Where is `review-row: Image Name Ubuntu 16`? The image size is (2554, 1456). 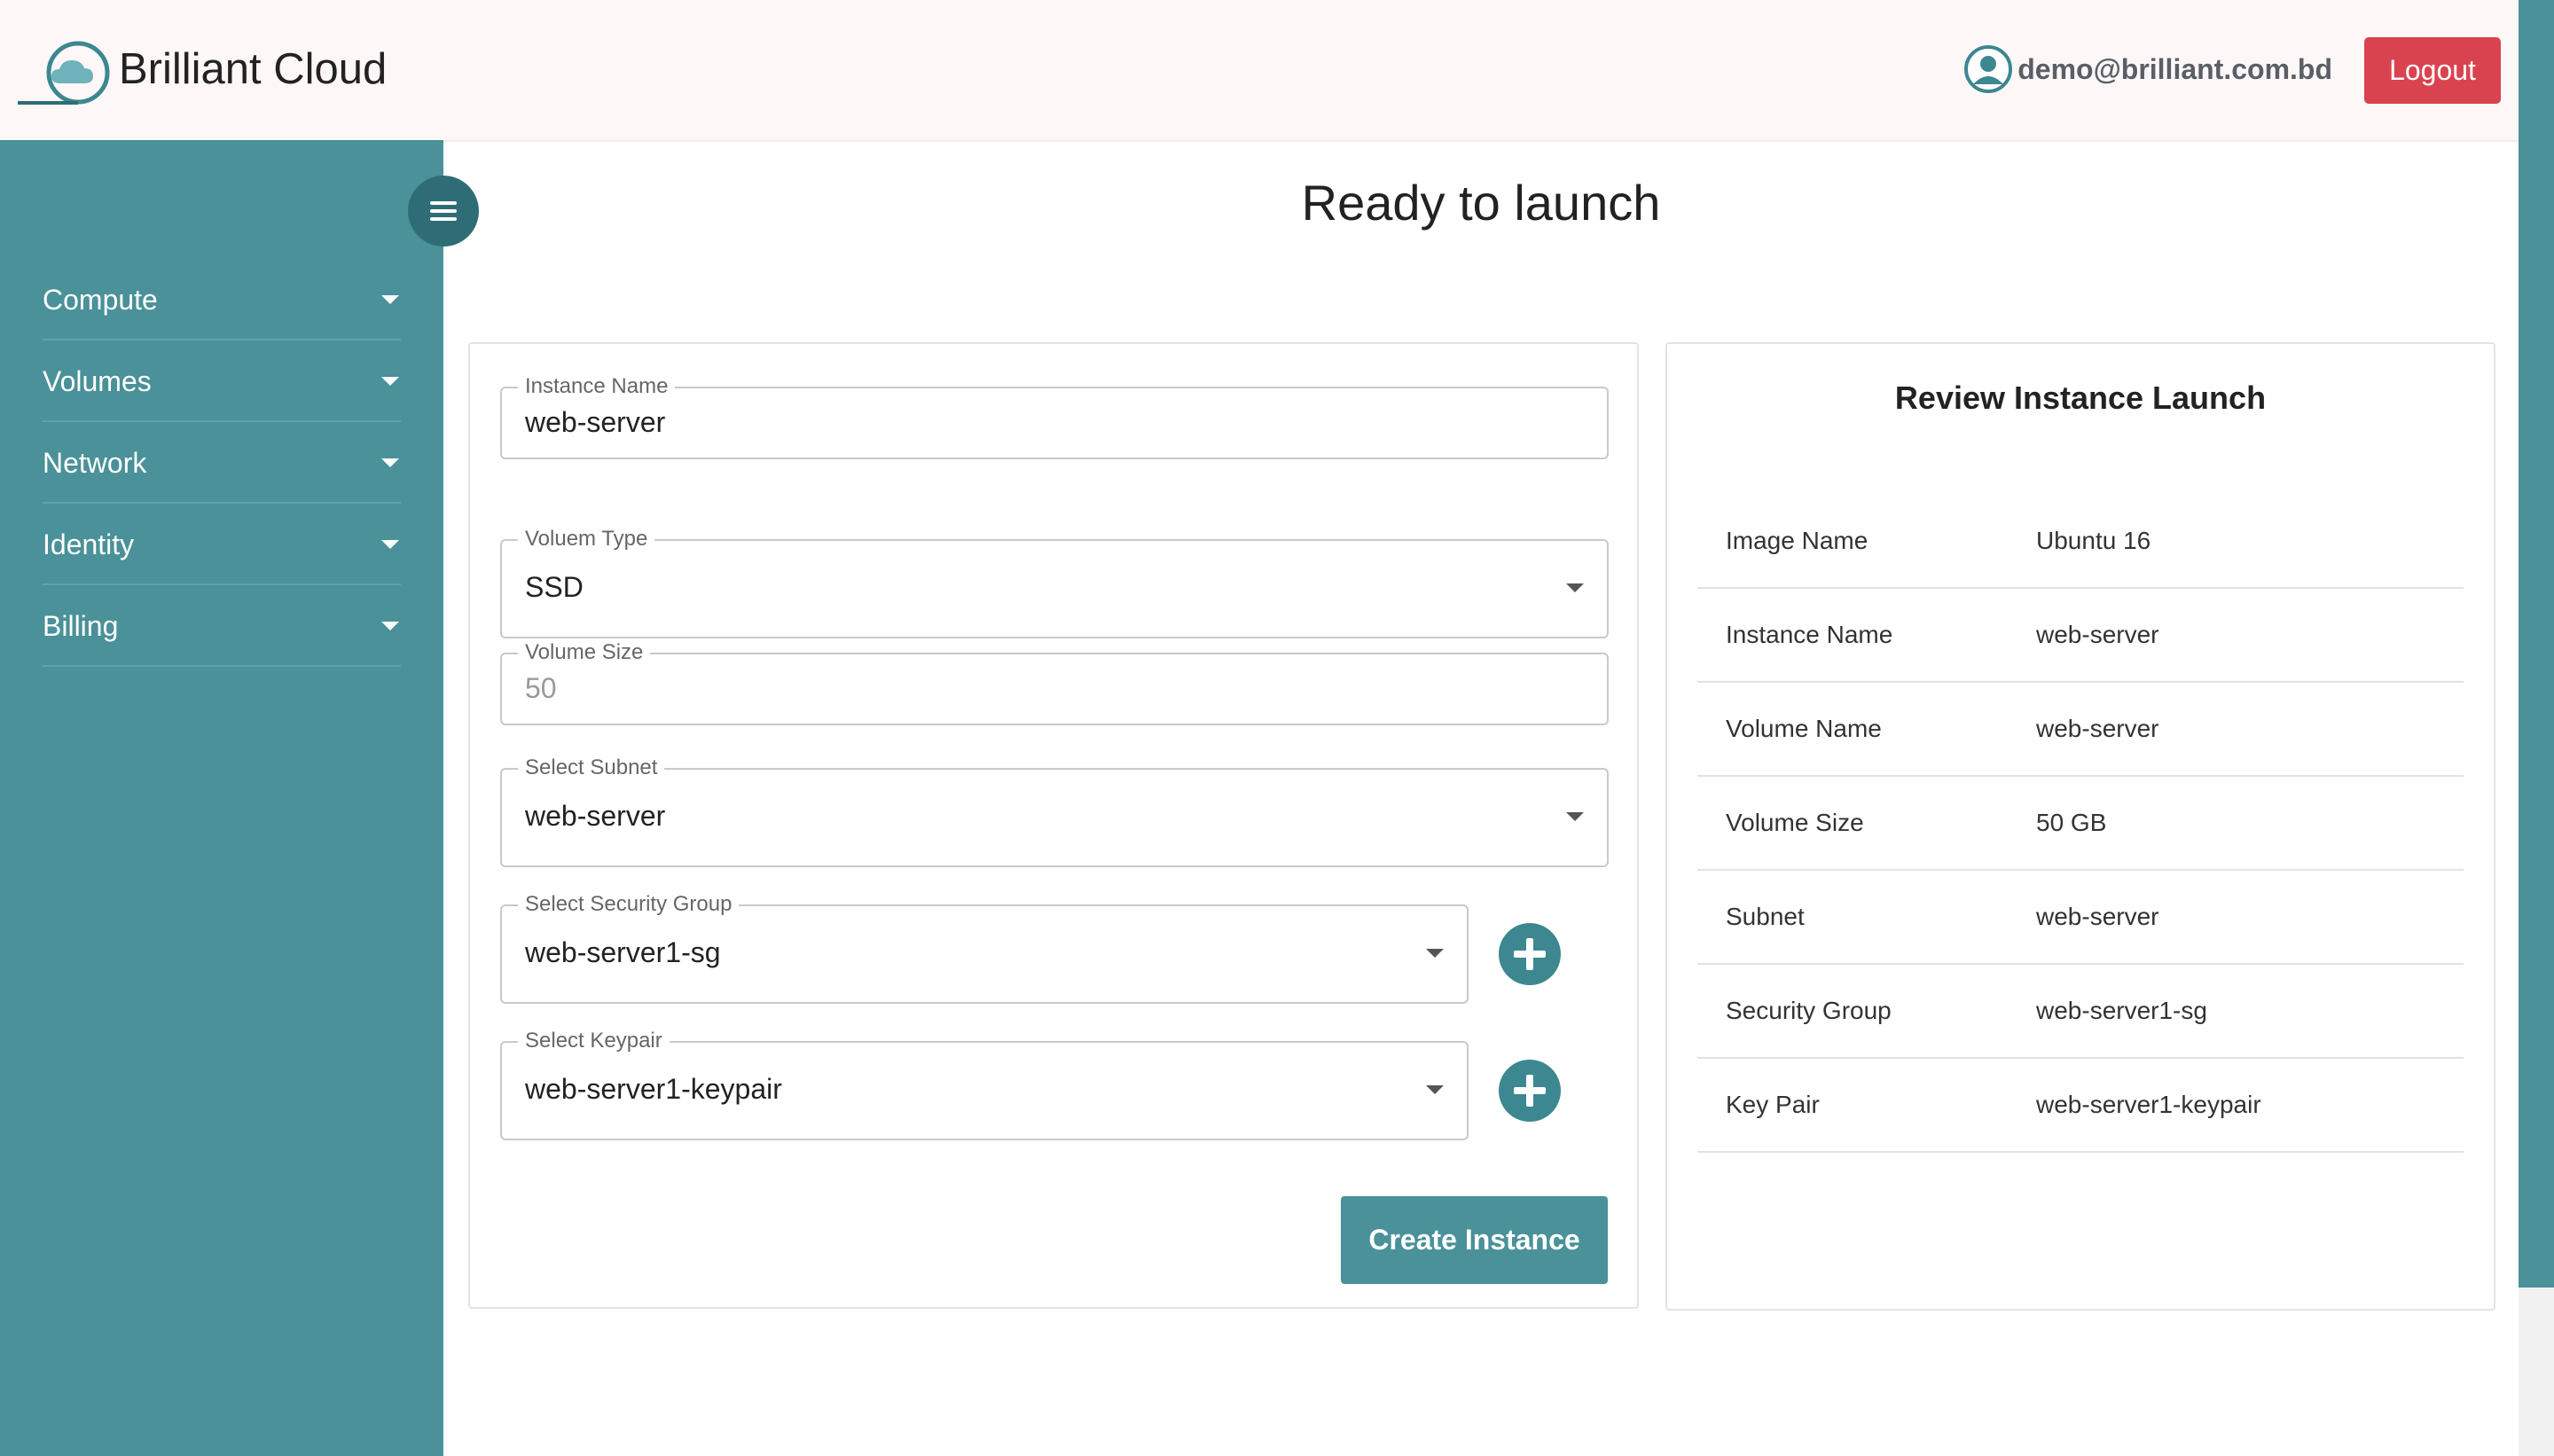 review-row: Image Name Ubuntu 16 is located at coordinates (2080, 542).